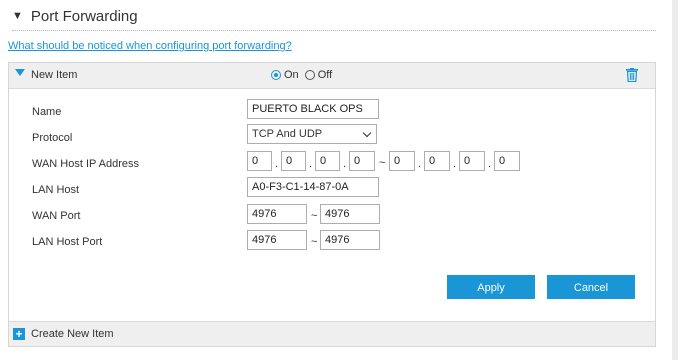 Image resolution: width=678 pixels, height=360 pixels. What do you see at coordinates (19, 334) in the screenshot?
I see `plus-icon: +` at bounding box center [19, 334].